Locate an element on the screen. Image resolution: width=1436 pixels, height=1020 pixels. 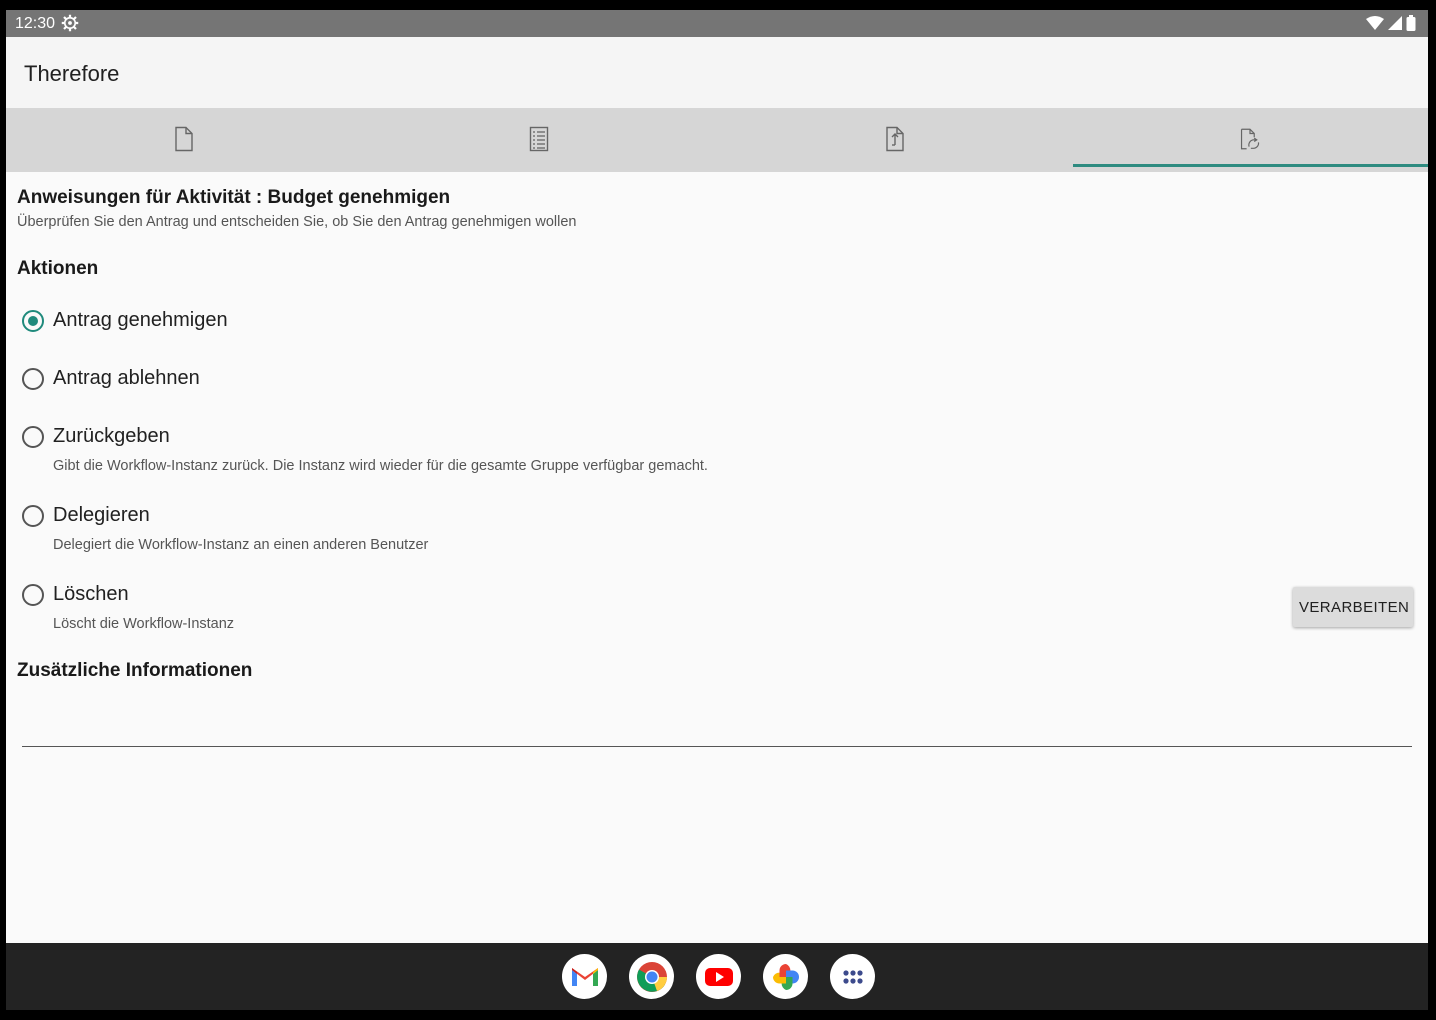
radio-approve: Antrag genehmigen is located at coordinates (125, 320).